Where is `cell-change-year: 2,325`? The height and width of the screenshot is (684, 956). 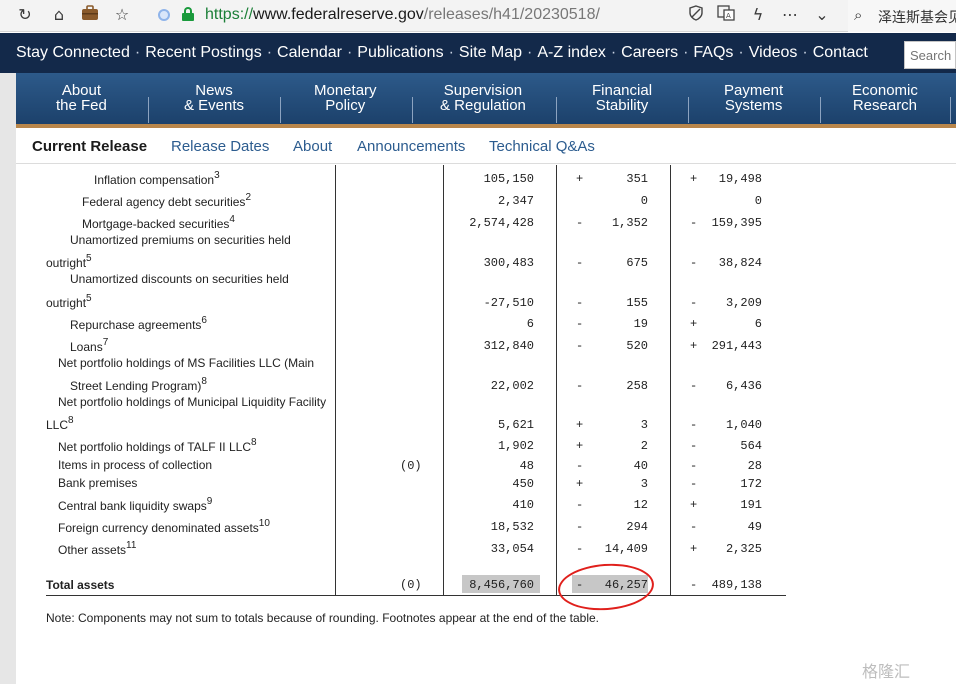 cell-change-year: 2,325 is located at coordinates (743, 549).